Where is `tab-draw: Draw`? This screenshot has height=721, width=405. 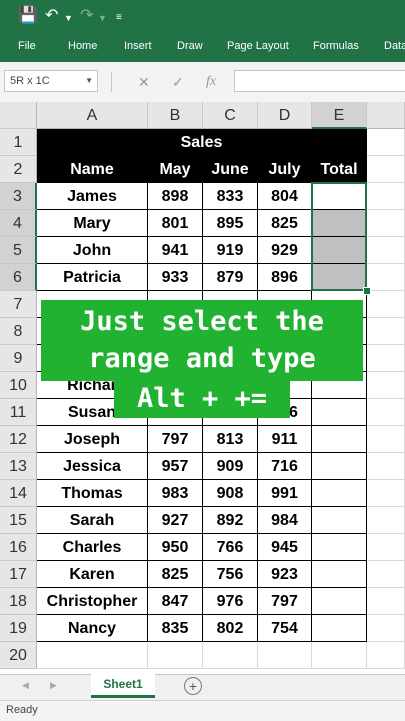 tab-draw: Draw is located at coordinates (190, 46).